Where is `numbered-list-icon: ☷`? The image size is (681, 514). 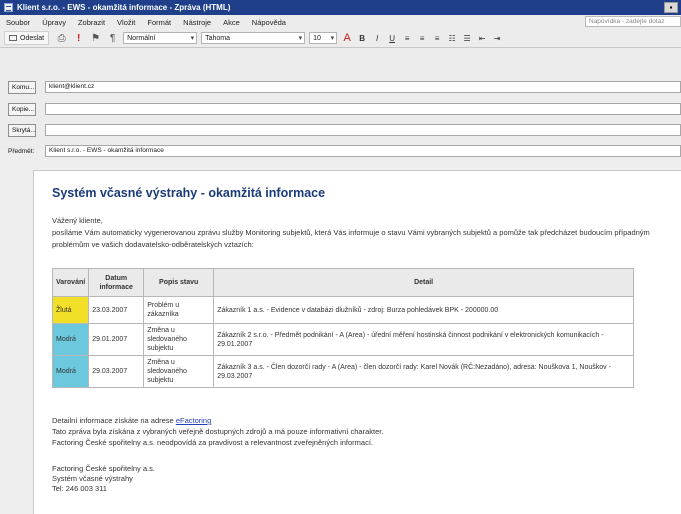
numbered-list-icon: ☷ is located at coordinates (452, 38).